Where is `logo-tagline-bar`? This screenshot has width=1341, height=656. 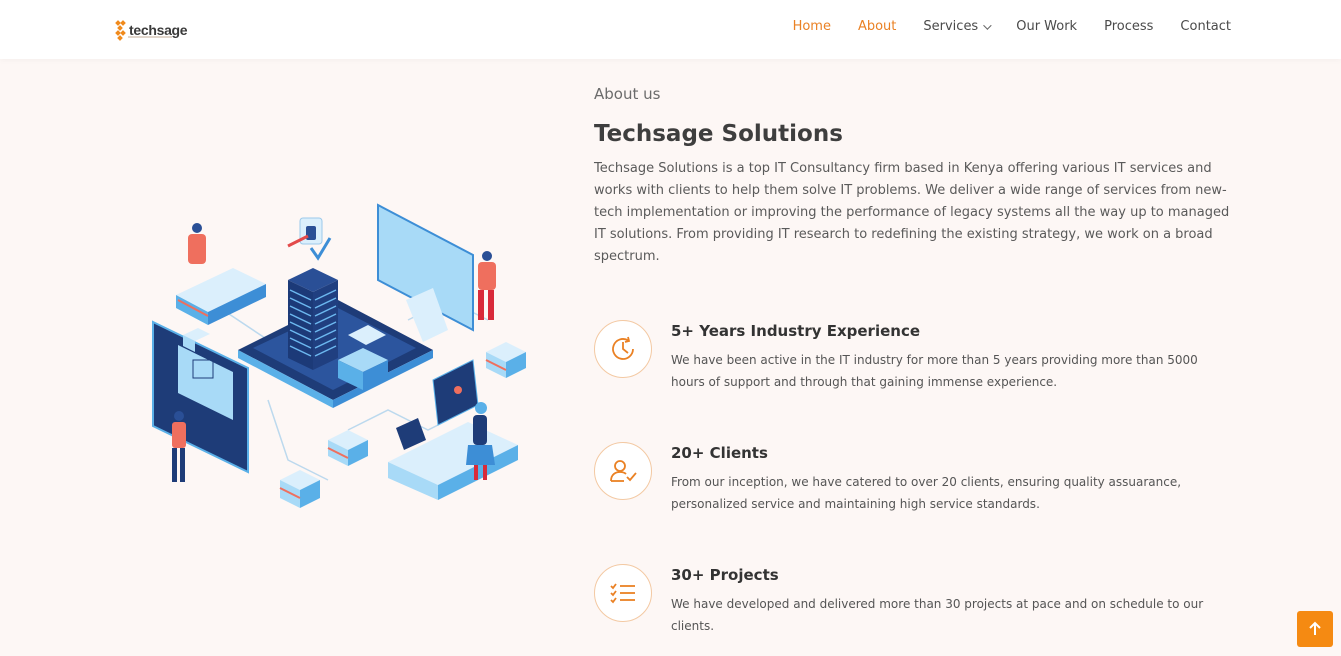
logo-tagline-bar is located at coordinates (150, 37).